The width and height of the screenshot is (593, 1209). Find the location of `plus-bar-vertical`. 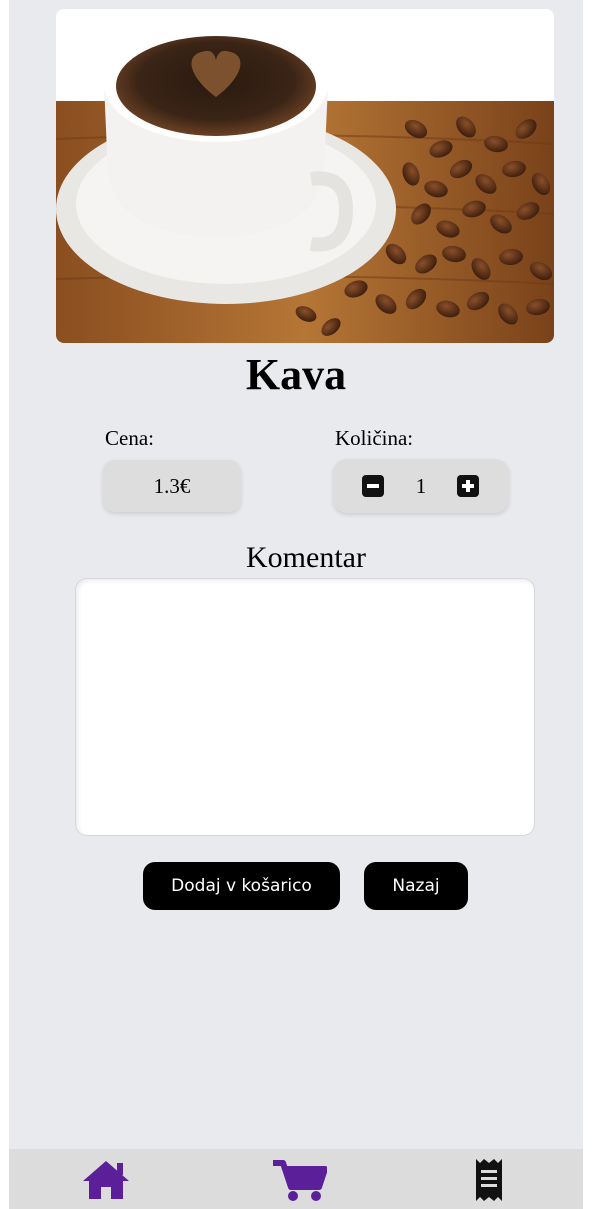

plus-bar-vertical is located at coordinates (468, 486).